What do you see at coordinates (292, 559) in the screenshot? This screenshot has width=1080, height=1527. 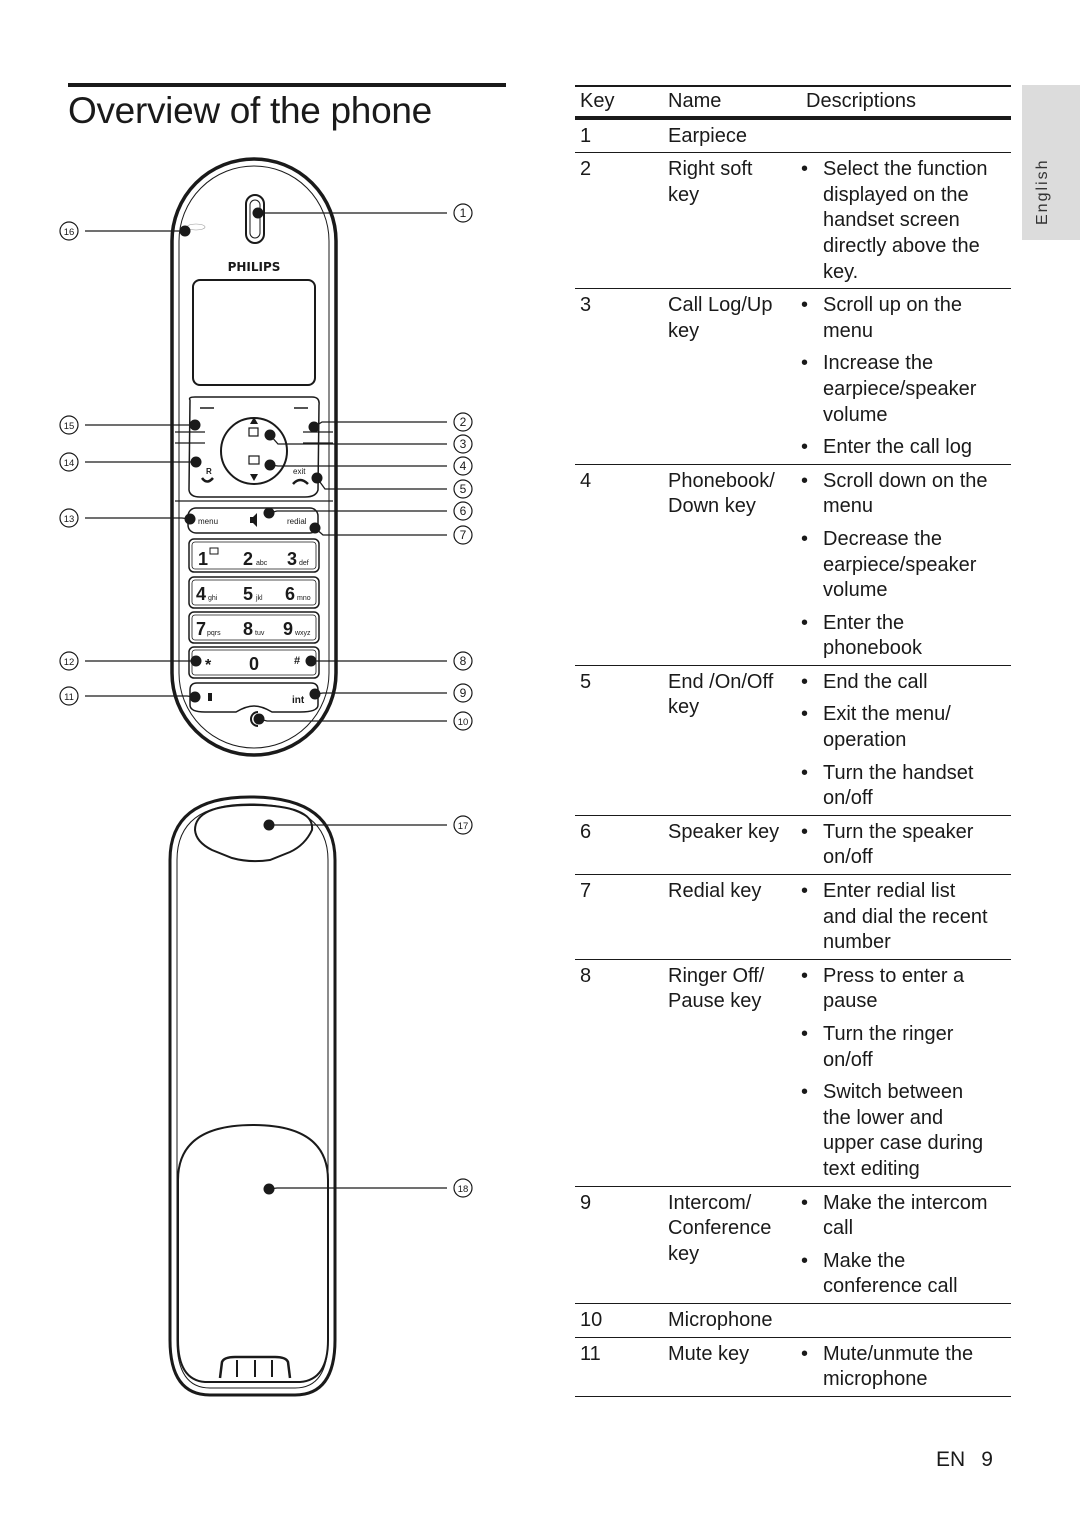 I see `key-3: 3` at bounding box center [292, 559].